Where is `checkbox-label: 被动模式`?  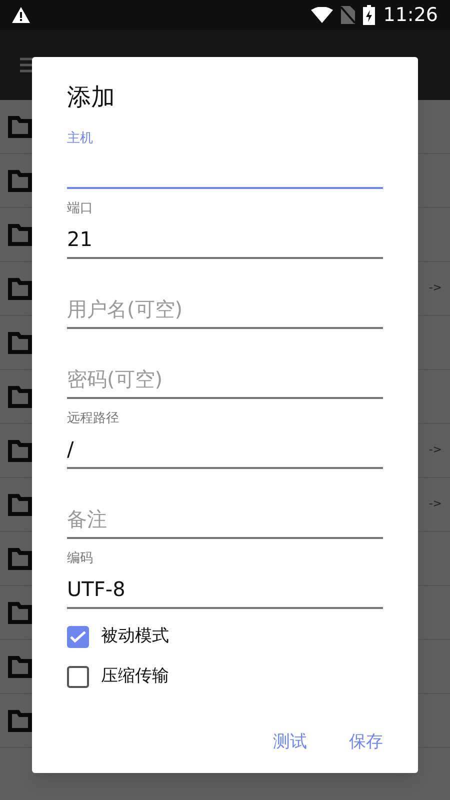
checkbox-label: 被动模式 is located at coordinates (135, 636).